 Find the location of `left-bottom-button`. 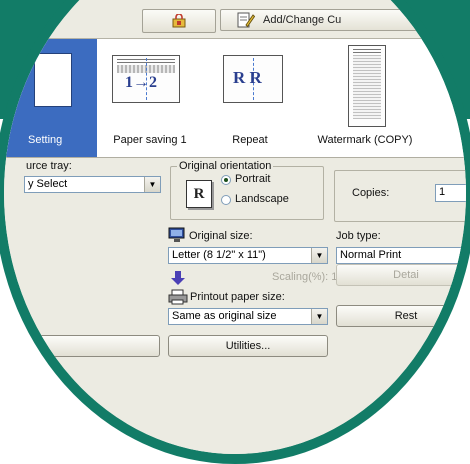

left-bottom-button is located at coordinates (85, 346).